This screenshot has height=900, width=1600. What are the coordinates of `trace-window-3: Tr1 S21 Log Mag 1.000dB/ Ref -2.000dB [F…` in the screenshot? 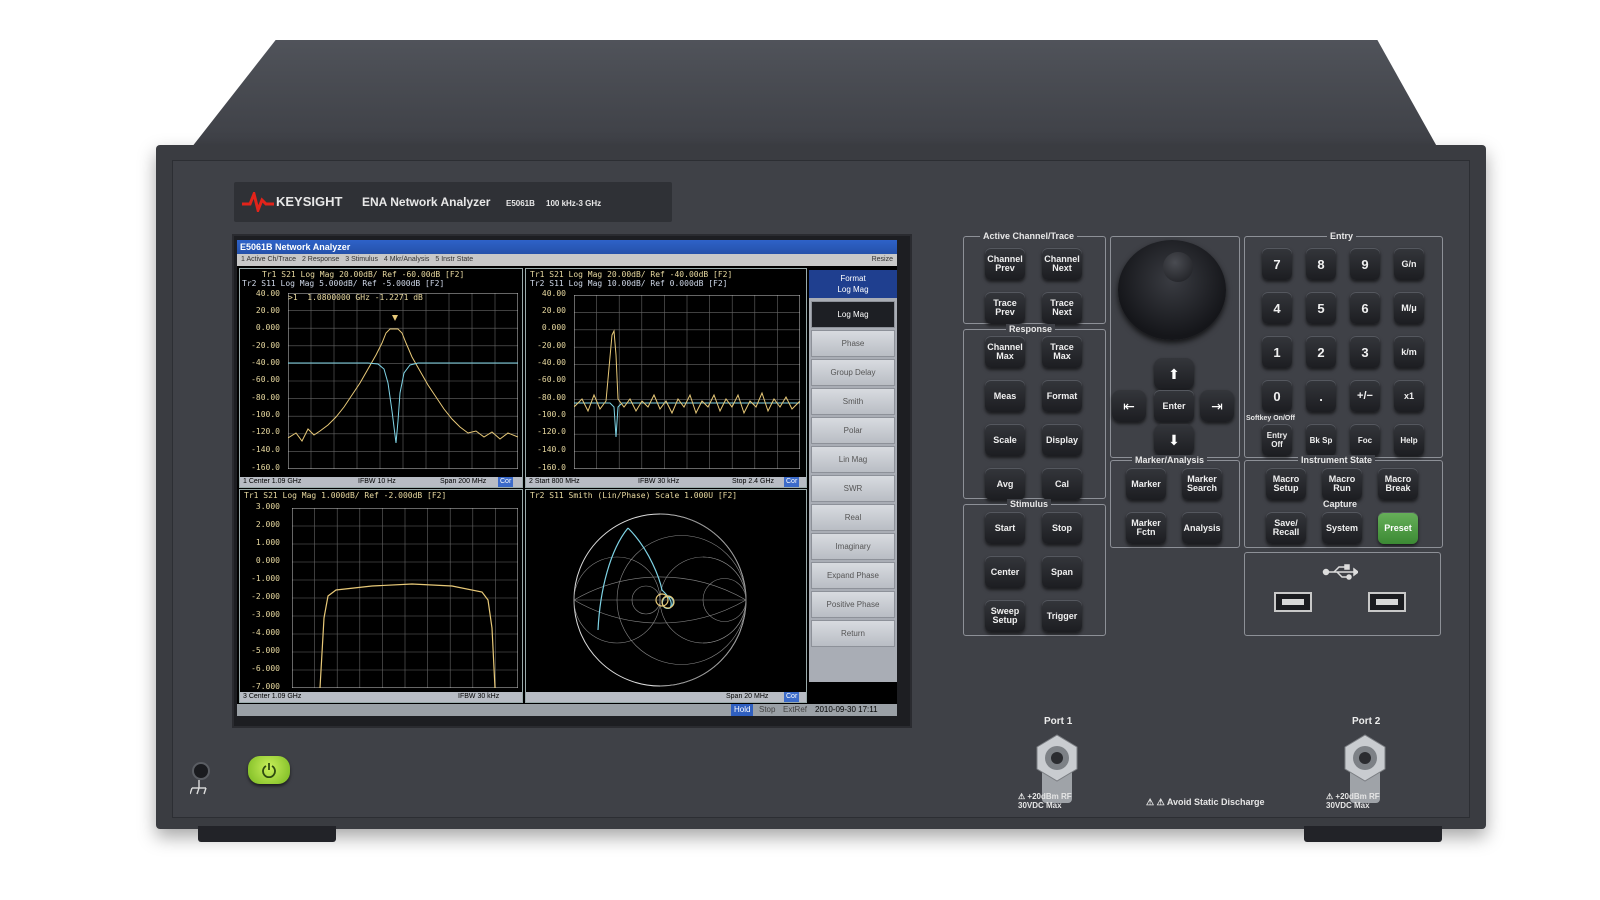 It's located at (381, 596).